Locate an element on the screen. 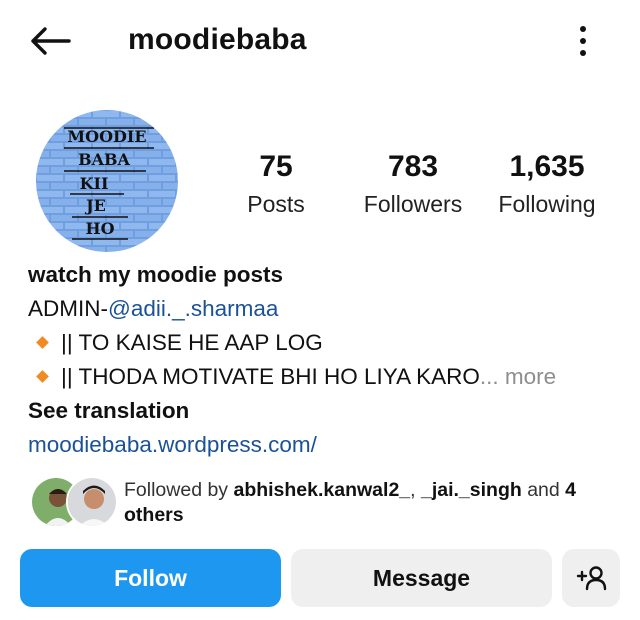  avatar-text-line: JE is located at coordinates (95, 205).